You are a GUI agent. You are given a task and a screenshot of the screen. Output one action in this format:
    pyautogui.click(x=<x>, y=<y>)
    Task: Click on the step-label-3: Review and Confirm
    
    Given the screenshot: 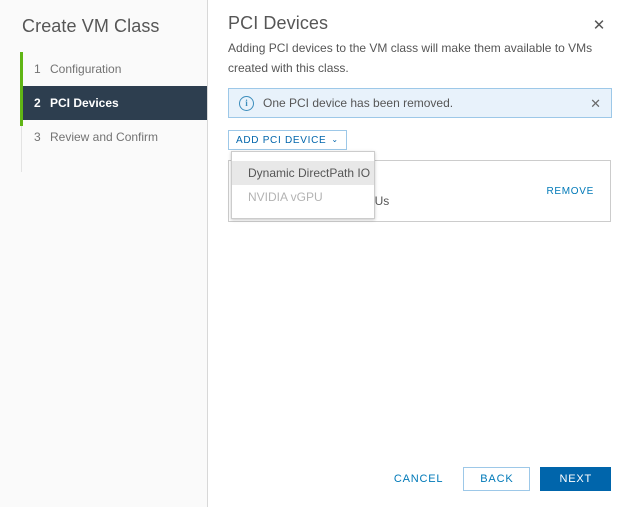 What is the action you would take?
    pyautogui.click(x=104, y=137)
    